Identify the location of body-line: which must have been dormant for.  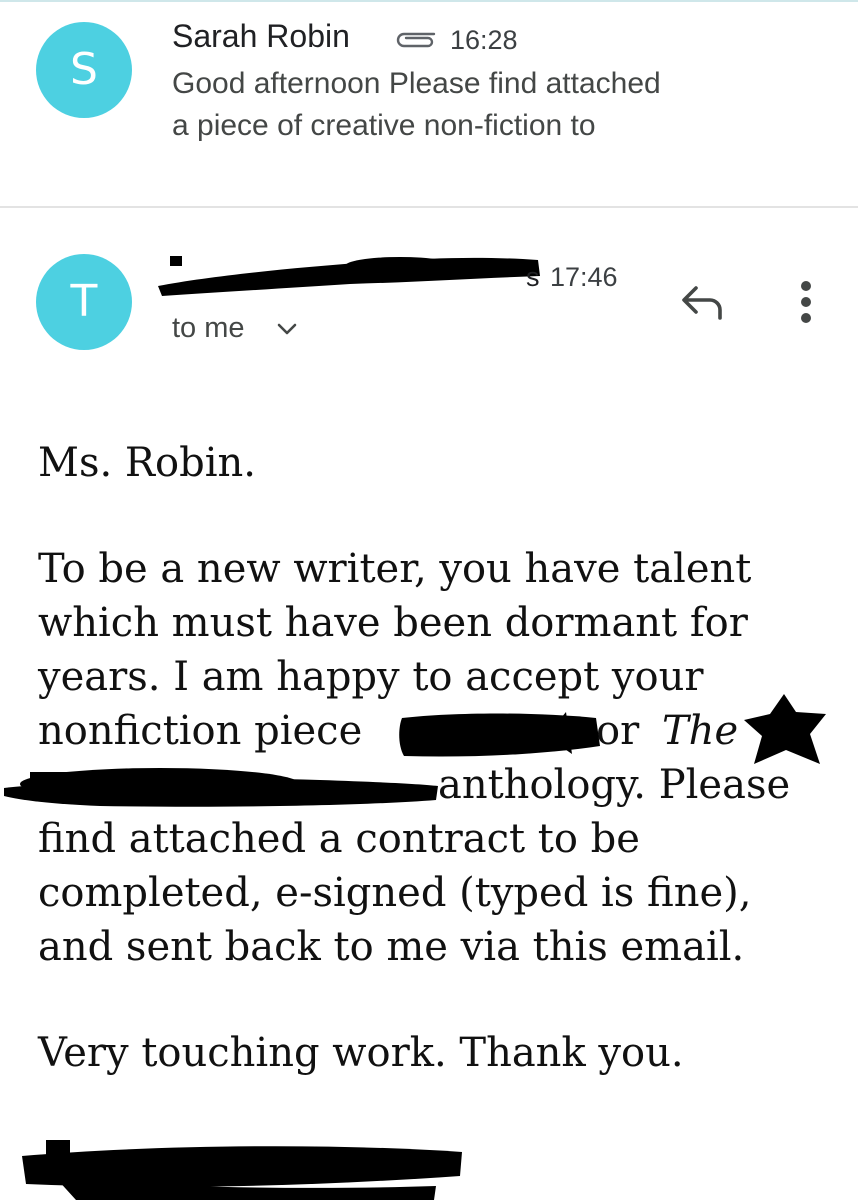
(393, 623).